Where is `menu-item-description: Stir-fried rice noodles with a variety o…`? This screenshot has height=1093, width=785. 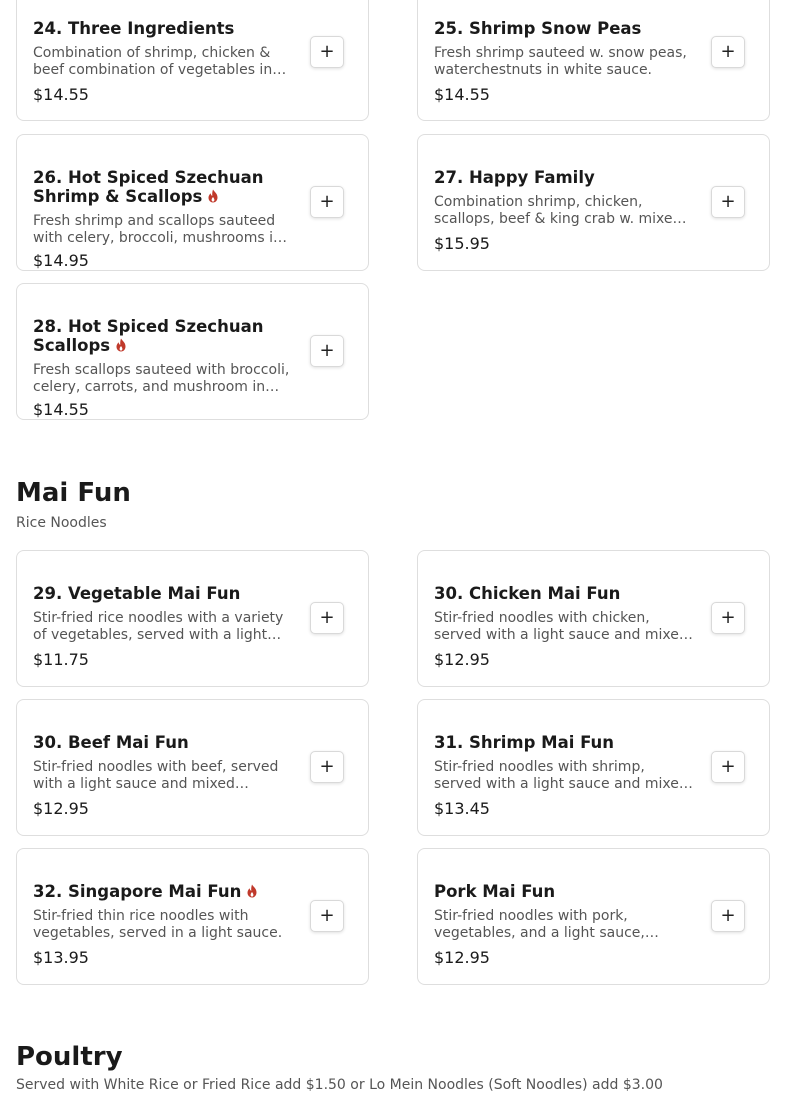
menu-item-description: Stir-fried rice noodles with a variety o… is located at coordinates (158, 626).